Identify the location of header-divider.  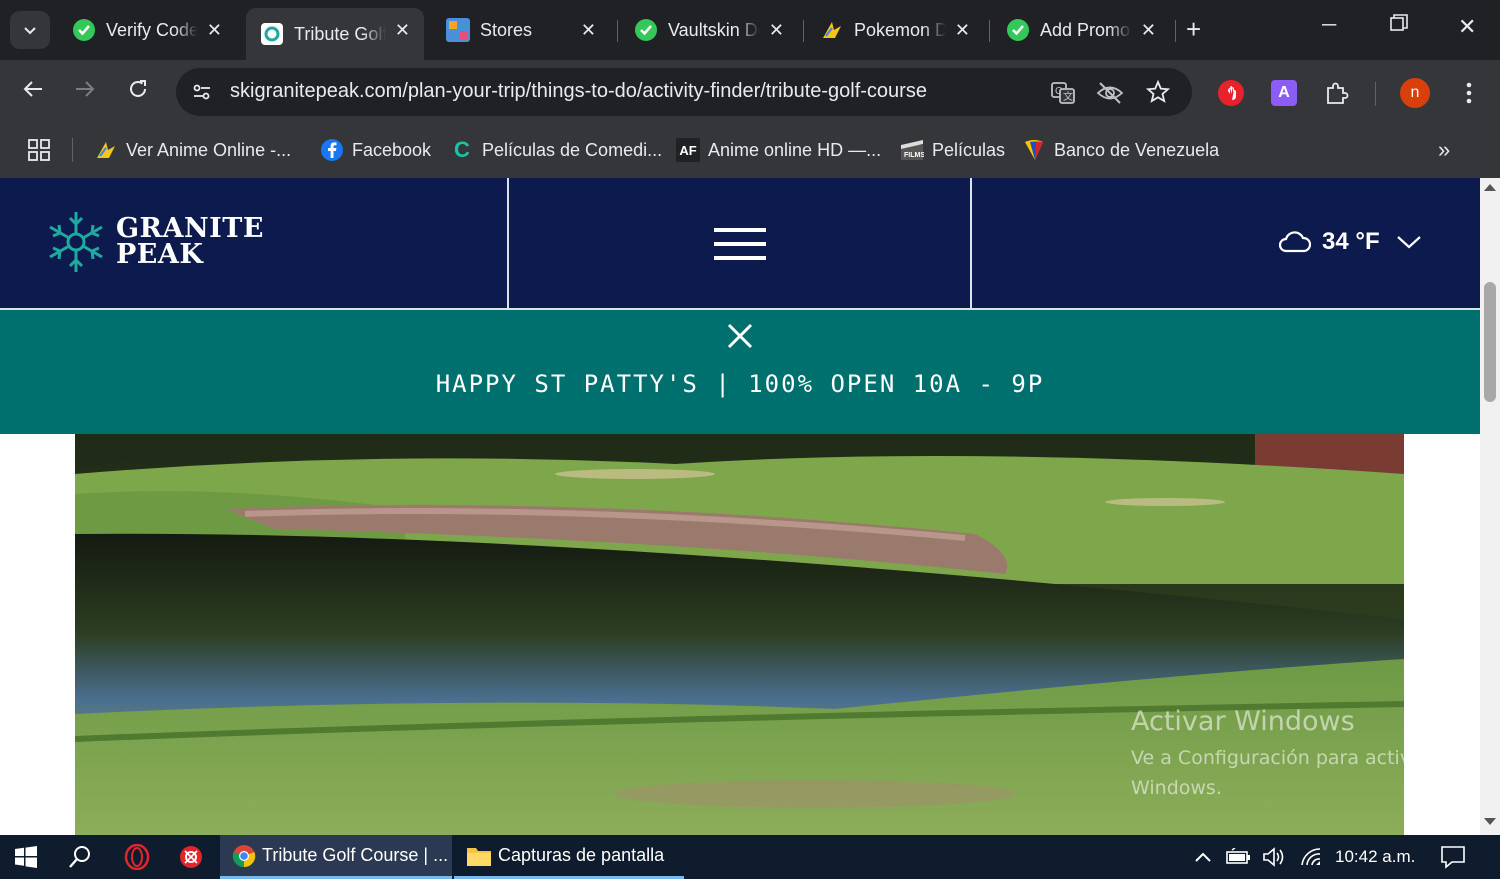
(508, 244).